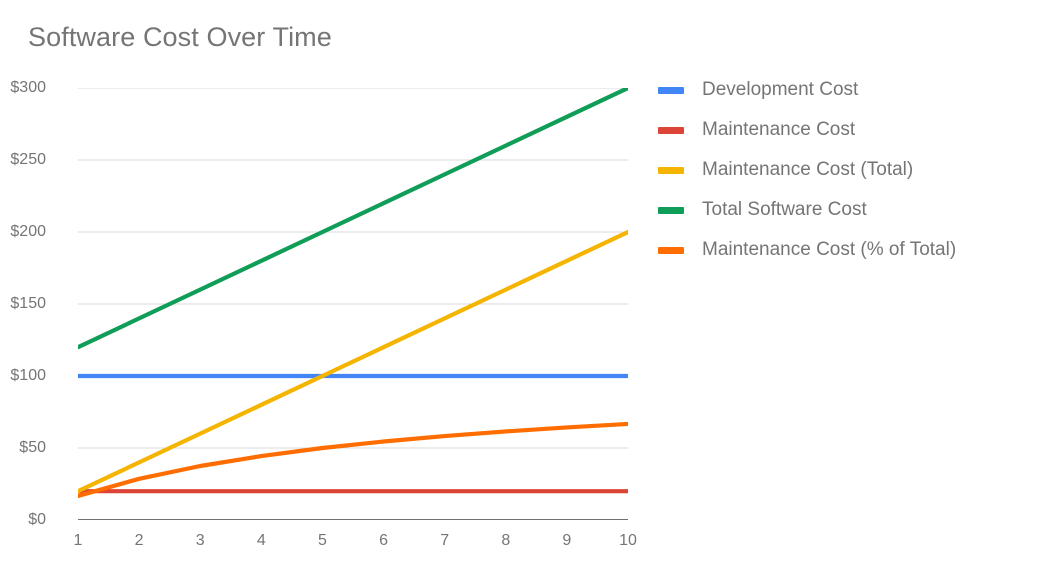 This screenshot has width=1052, height=579. Describe the element at coordinates (28, 159) in the screenshot. I see `y-tick-label: $250` at that location.